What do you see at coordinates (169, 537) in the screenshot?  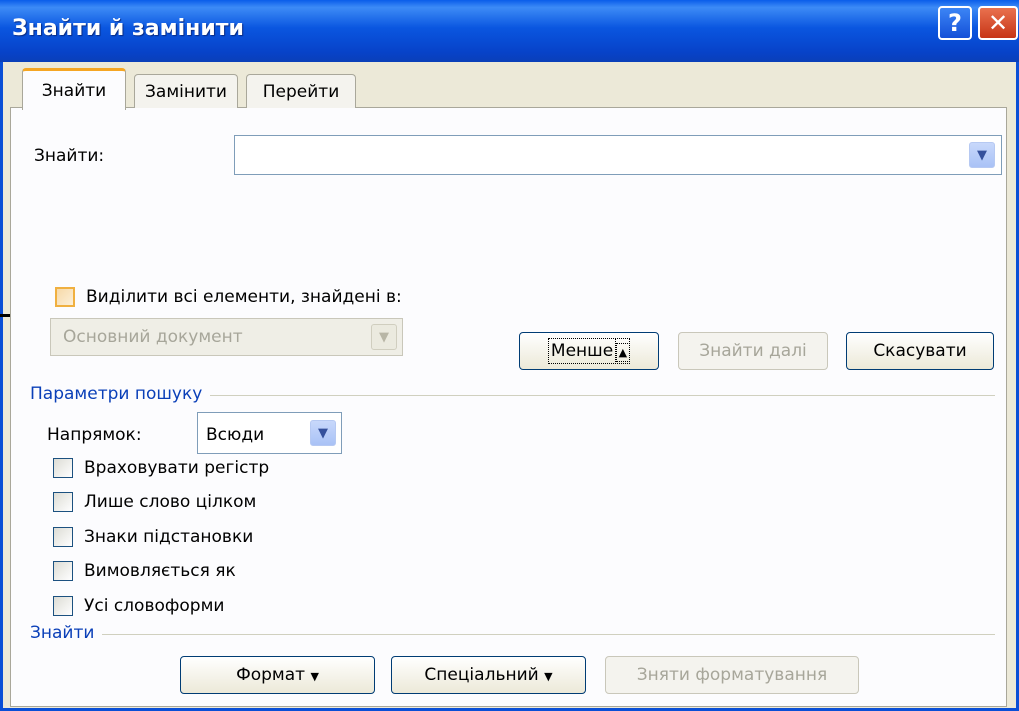 I see `wildcards-label: Знаки підстановки` at bounding box center [169, 537].